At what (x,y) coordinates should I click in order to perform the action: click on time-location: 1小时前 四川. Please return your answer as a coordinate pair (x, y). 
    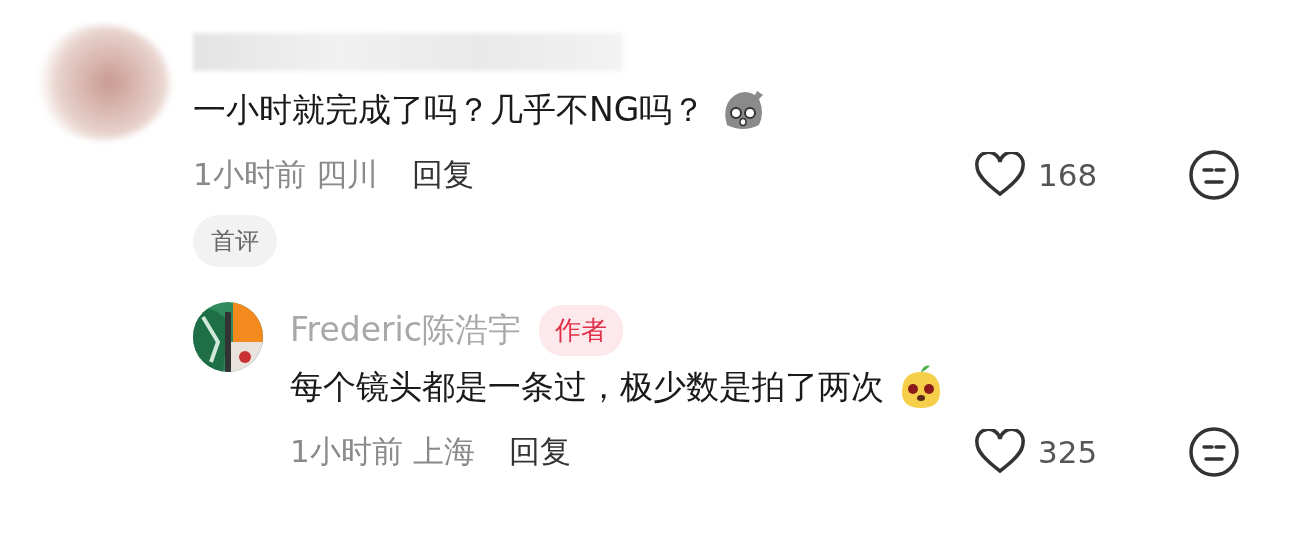
    Looking at the image, I should click on (285, 174).